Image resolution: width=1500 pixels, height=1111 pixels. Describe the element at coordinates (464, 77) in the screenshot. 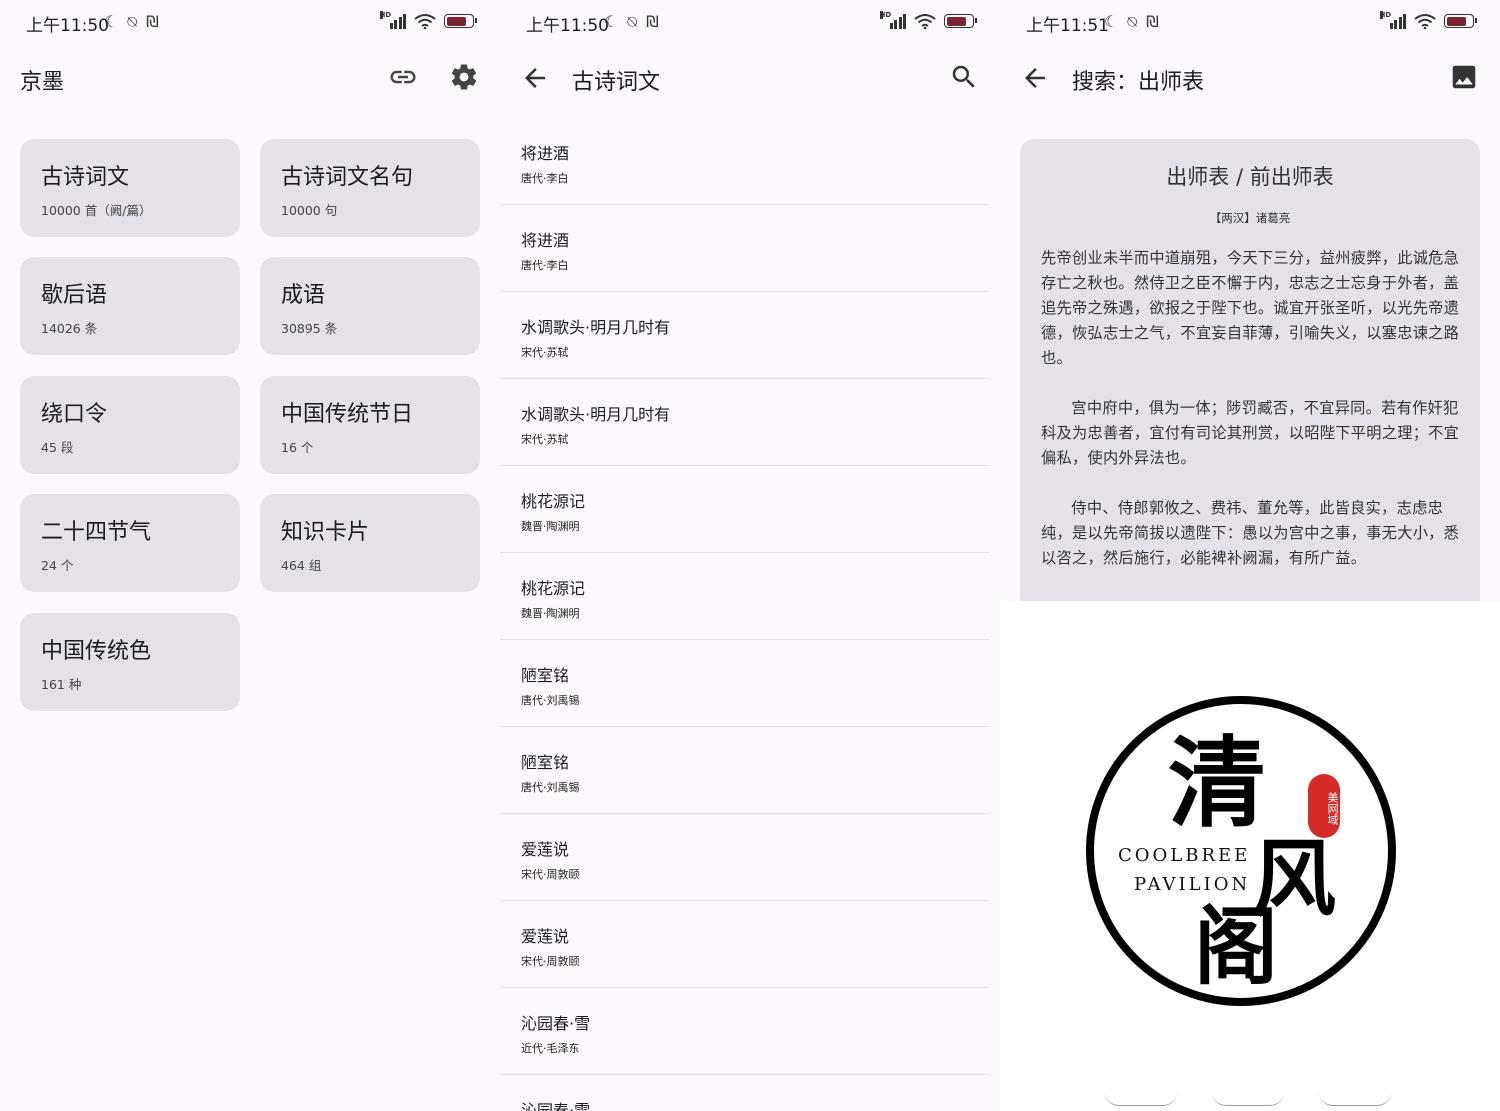

I see `settings-gear-icon` at that location.